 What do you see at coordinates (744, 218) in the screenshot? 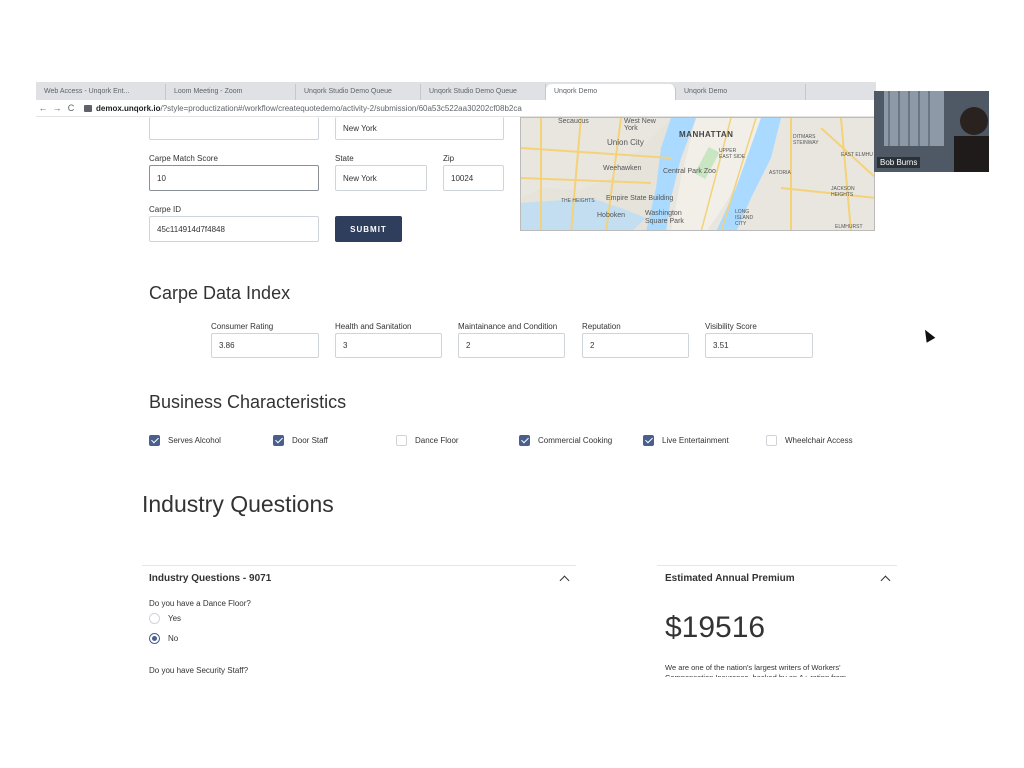
I see `map-label: LONG ISLAND CITY` at bounding box center [744, 218].